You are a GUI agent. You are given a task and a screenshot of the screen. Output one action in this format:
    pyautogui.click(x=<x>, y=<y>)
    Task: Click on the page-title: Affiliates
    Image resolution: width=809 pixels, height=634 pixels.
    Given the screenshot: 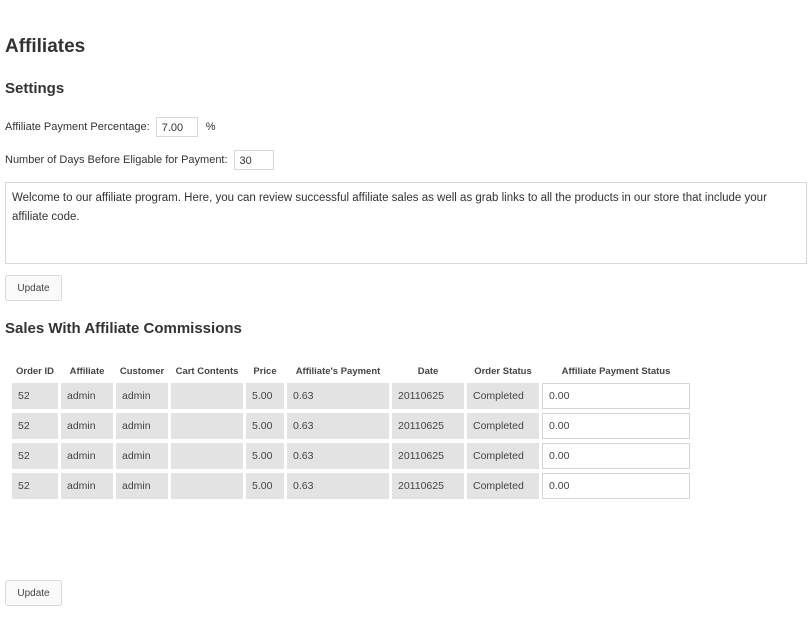 What is the action you would take?
    pyautogui.click(x=45, y=46)
    